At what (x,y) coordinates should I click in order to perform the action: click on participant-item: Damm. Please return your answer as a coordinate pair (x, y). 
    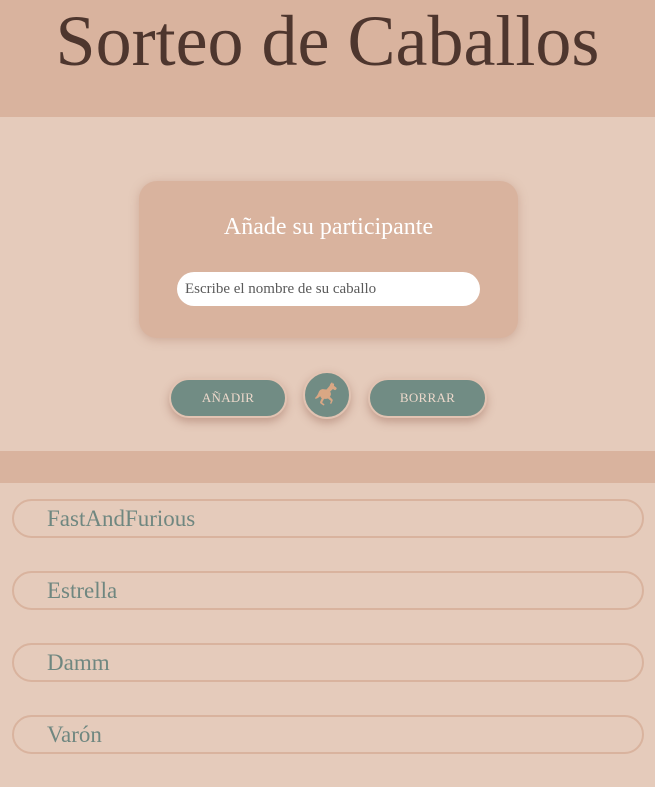
    Looking at the image, I should click on (328, 662).